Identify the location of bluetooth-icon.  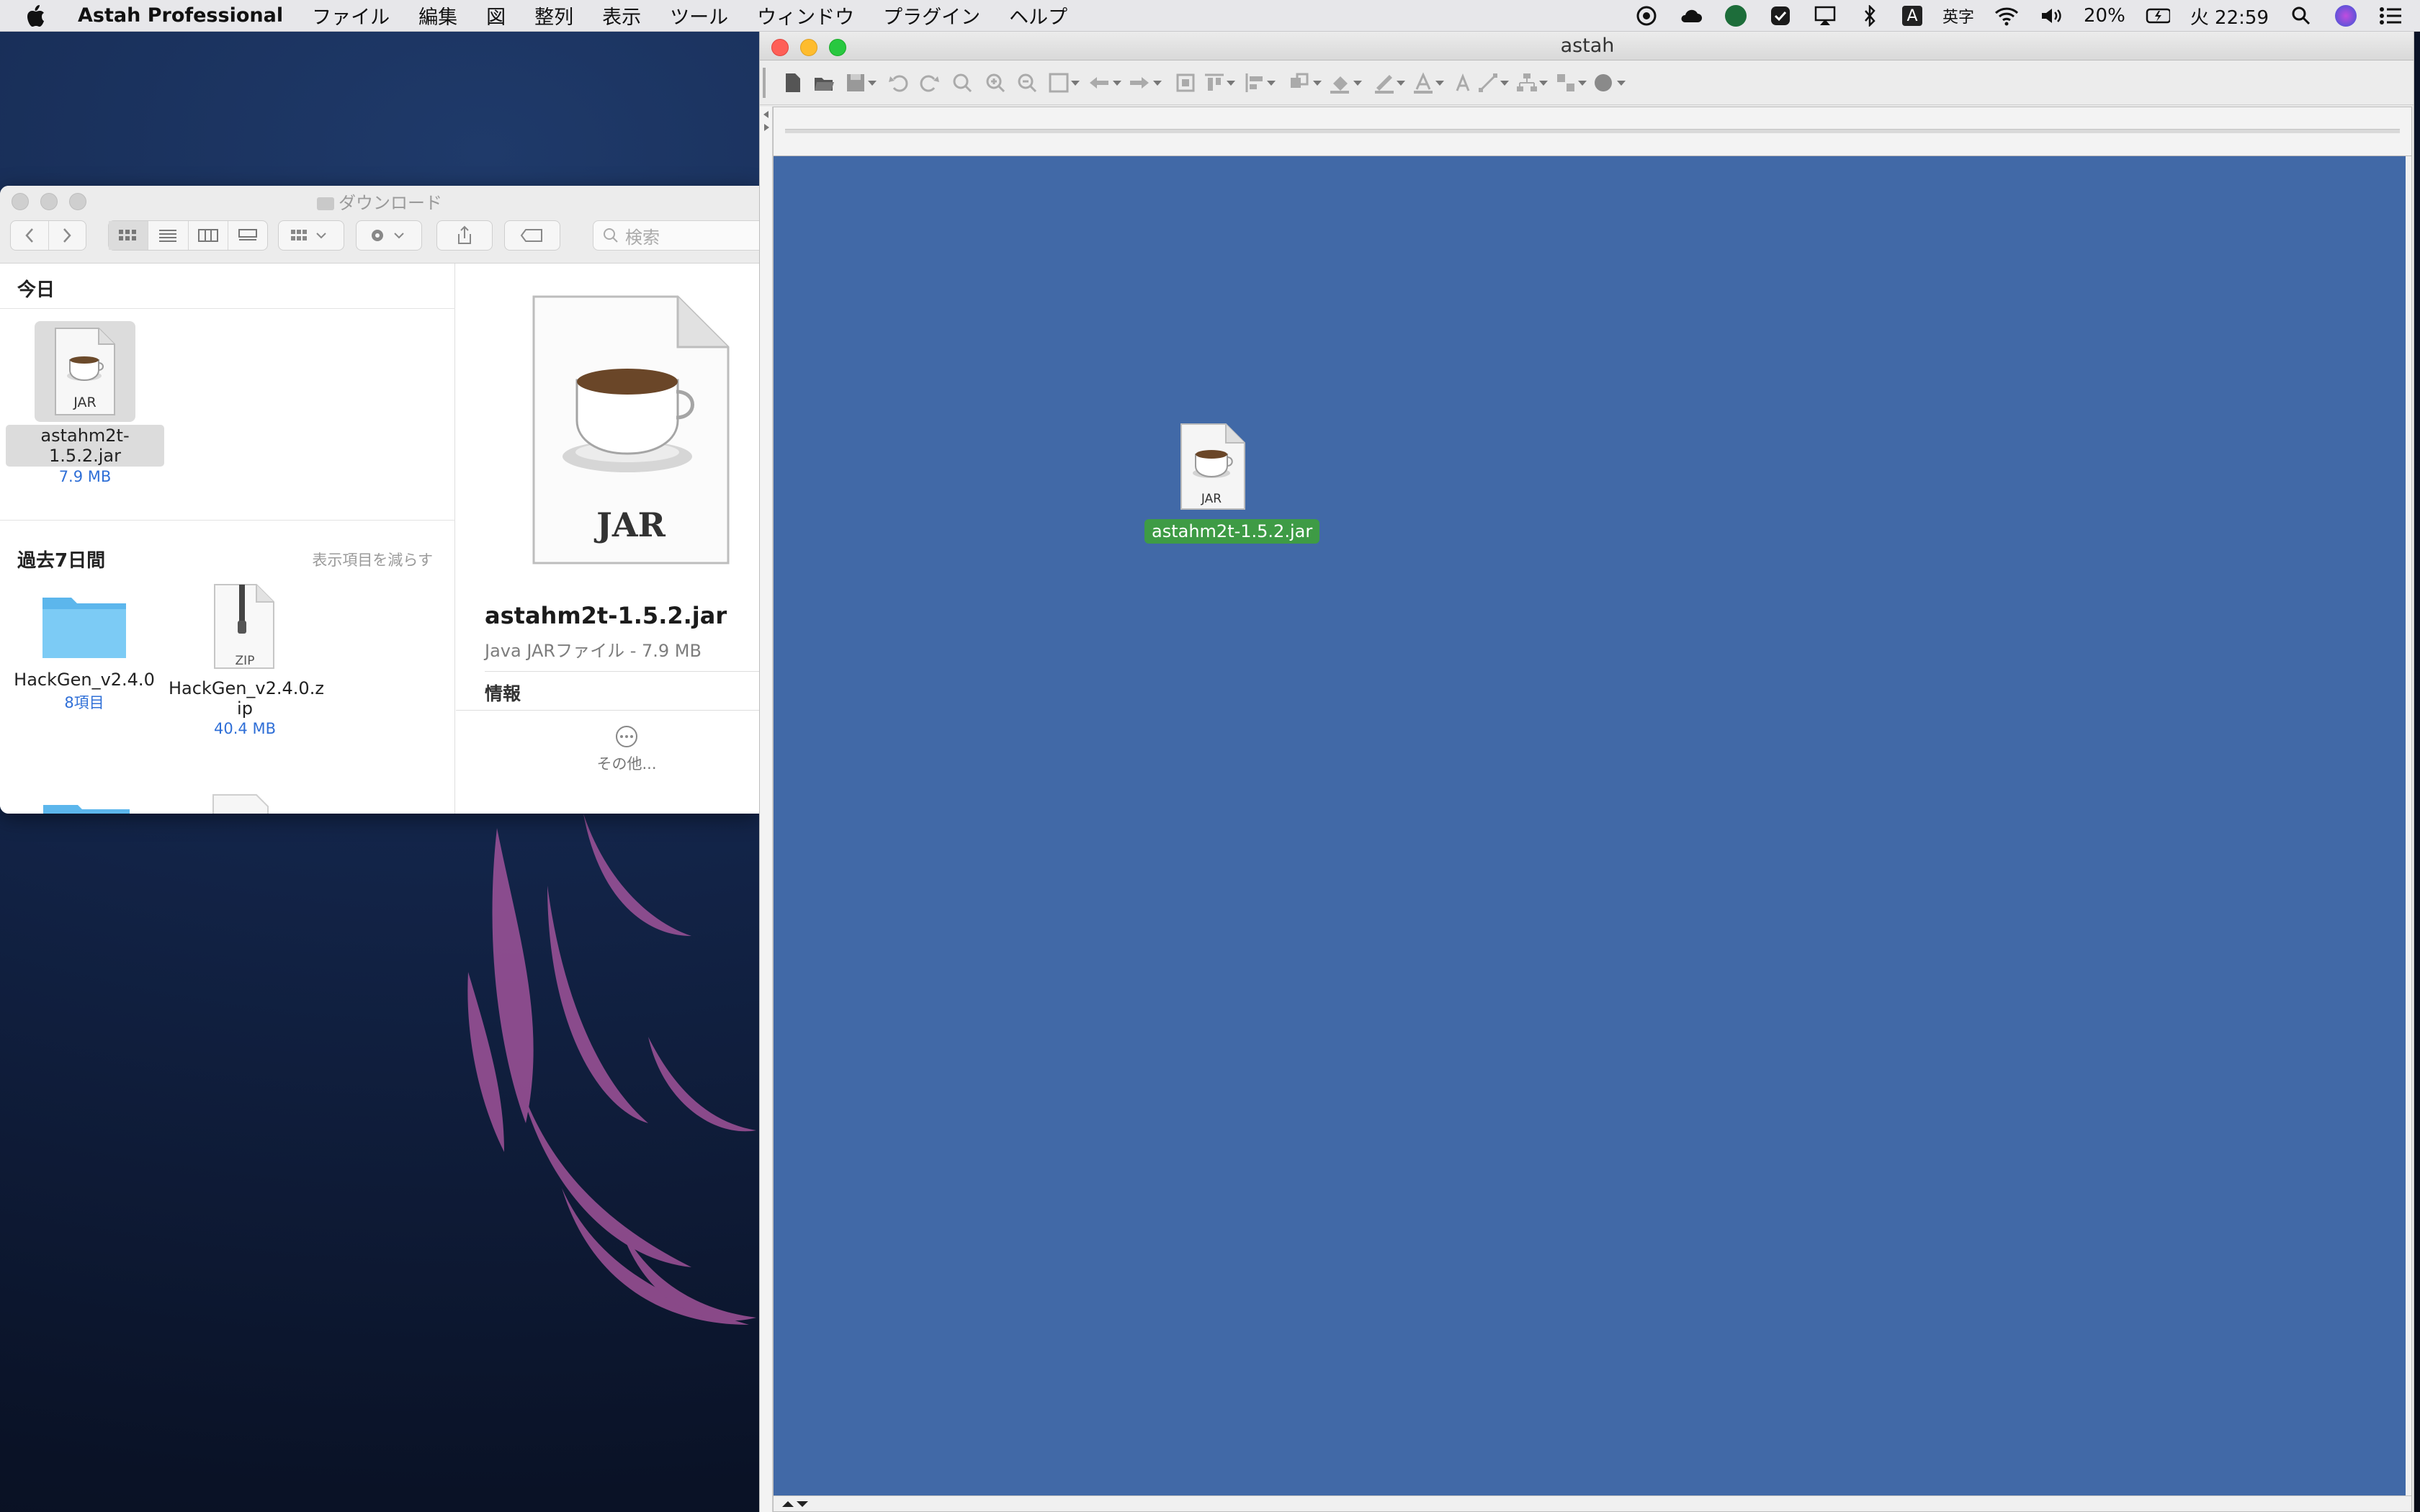
(1869, 16).